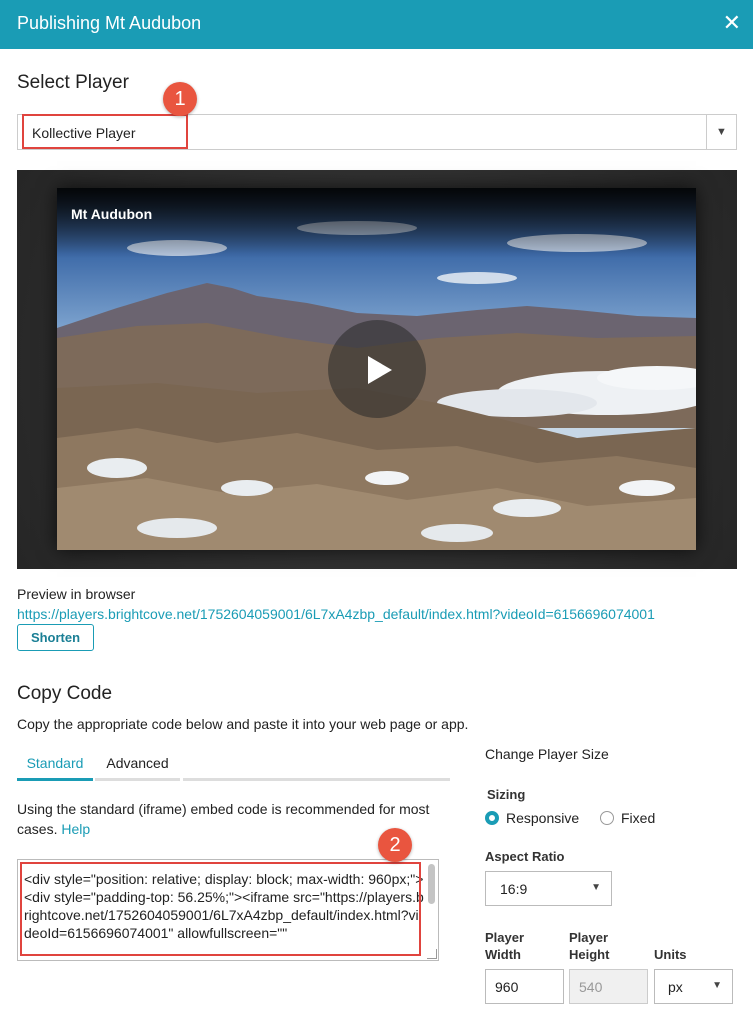  Describe the element at coordinates (492, 818) in the screenshot. I see `radio-responsive` at that location.